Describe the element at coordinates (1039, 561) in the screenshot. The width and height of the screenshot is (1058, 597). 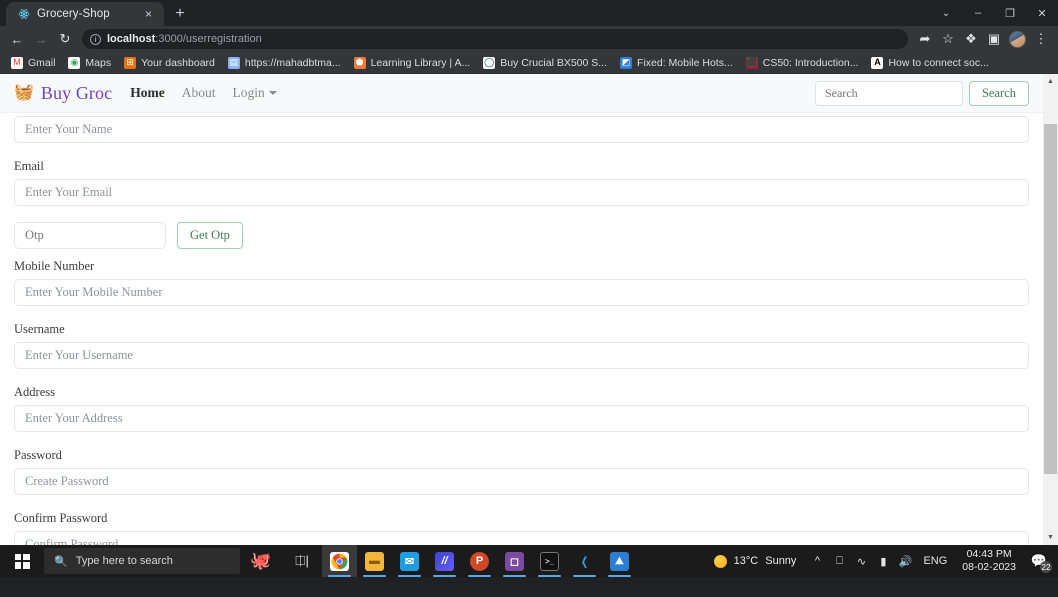
I see `notifications-button: 💬 22` at that location.